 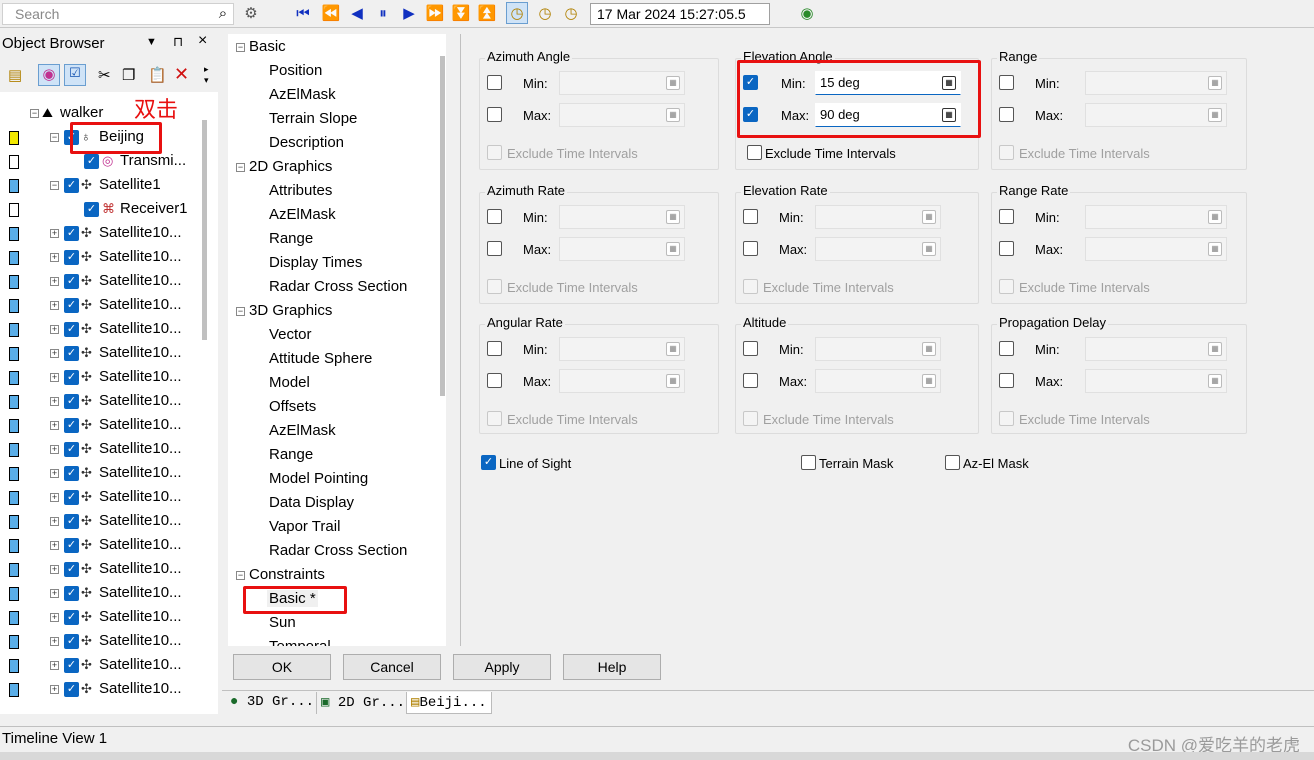 What do you see at coordinates (331, 13) in the screenshot?
I see `step-back-icon: ⏪` at bounding box center [331, 13].